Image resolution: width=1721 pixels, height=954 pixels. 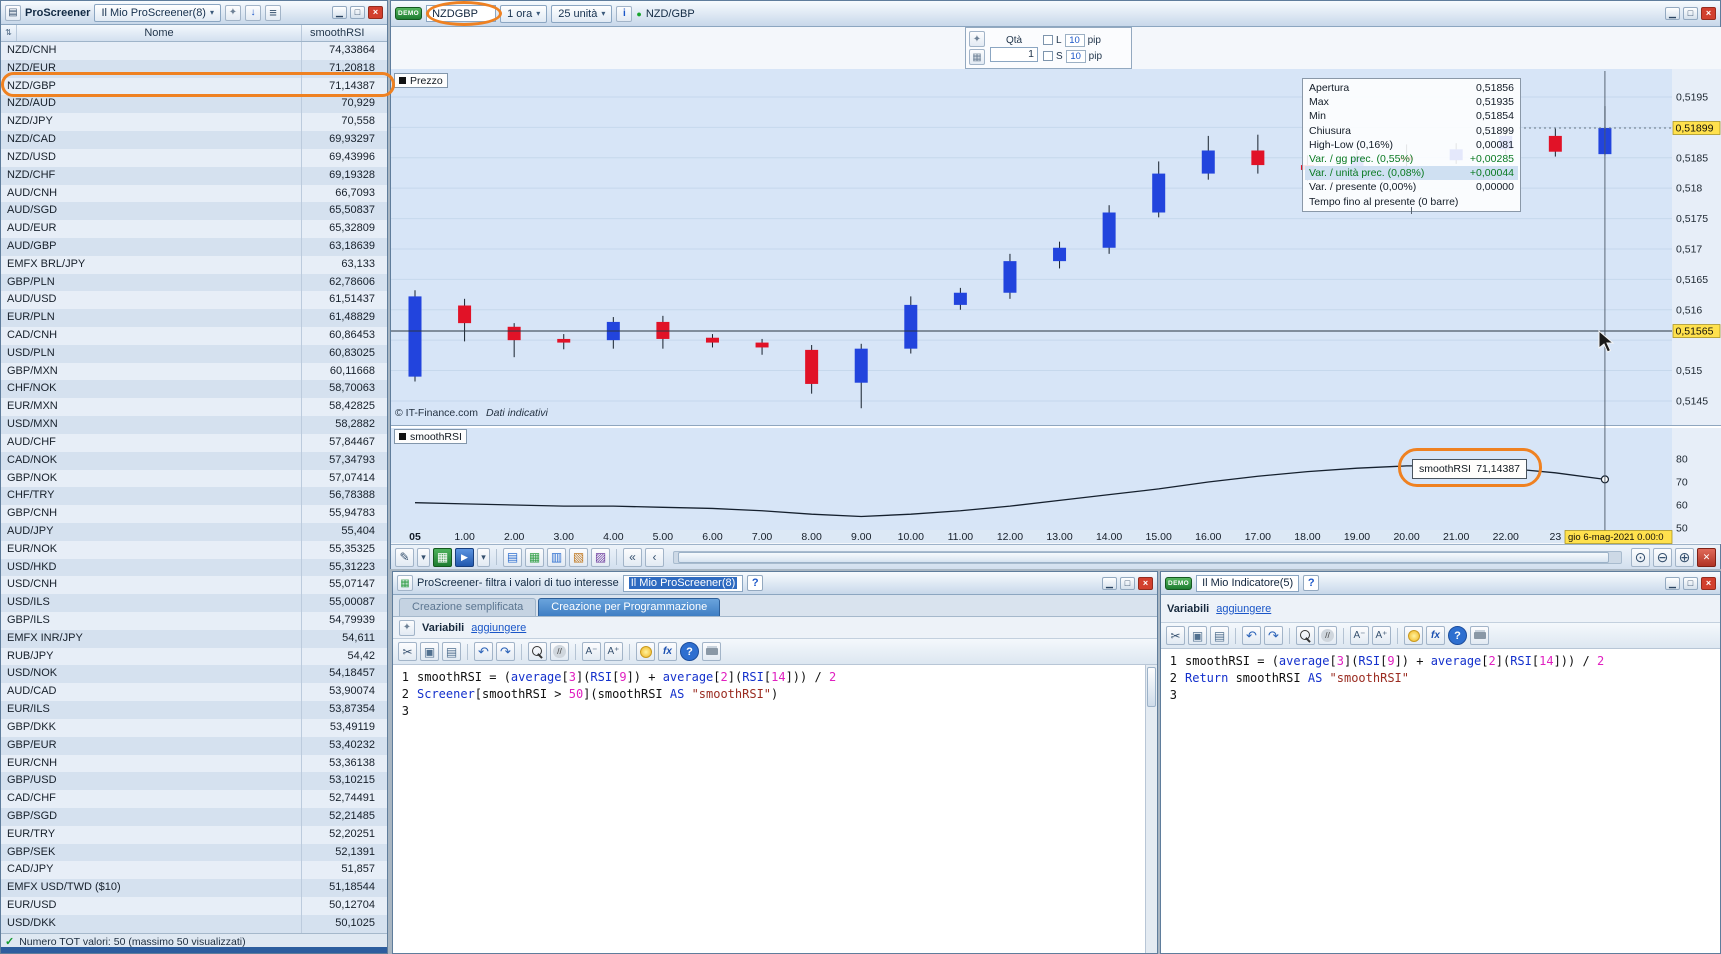 I want to click on screener-settings-icon, so click(x=233, y=12).